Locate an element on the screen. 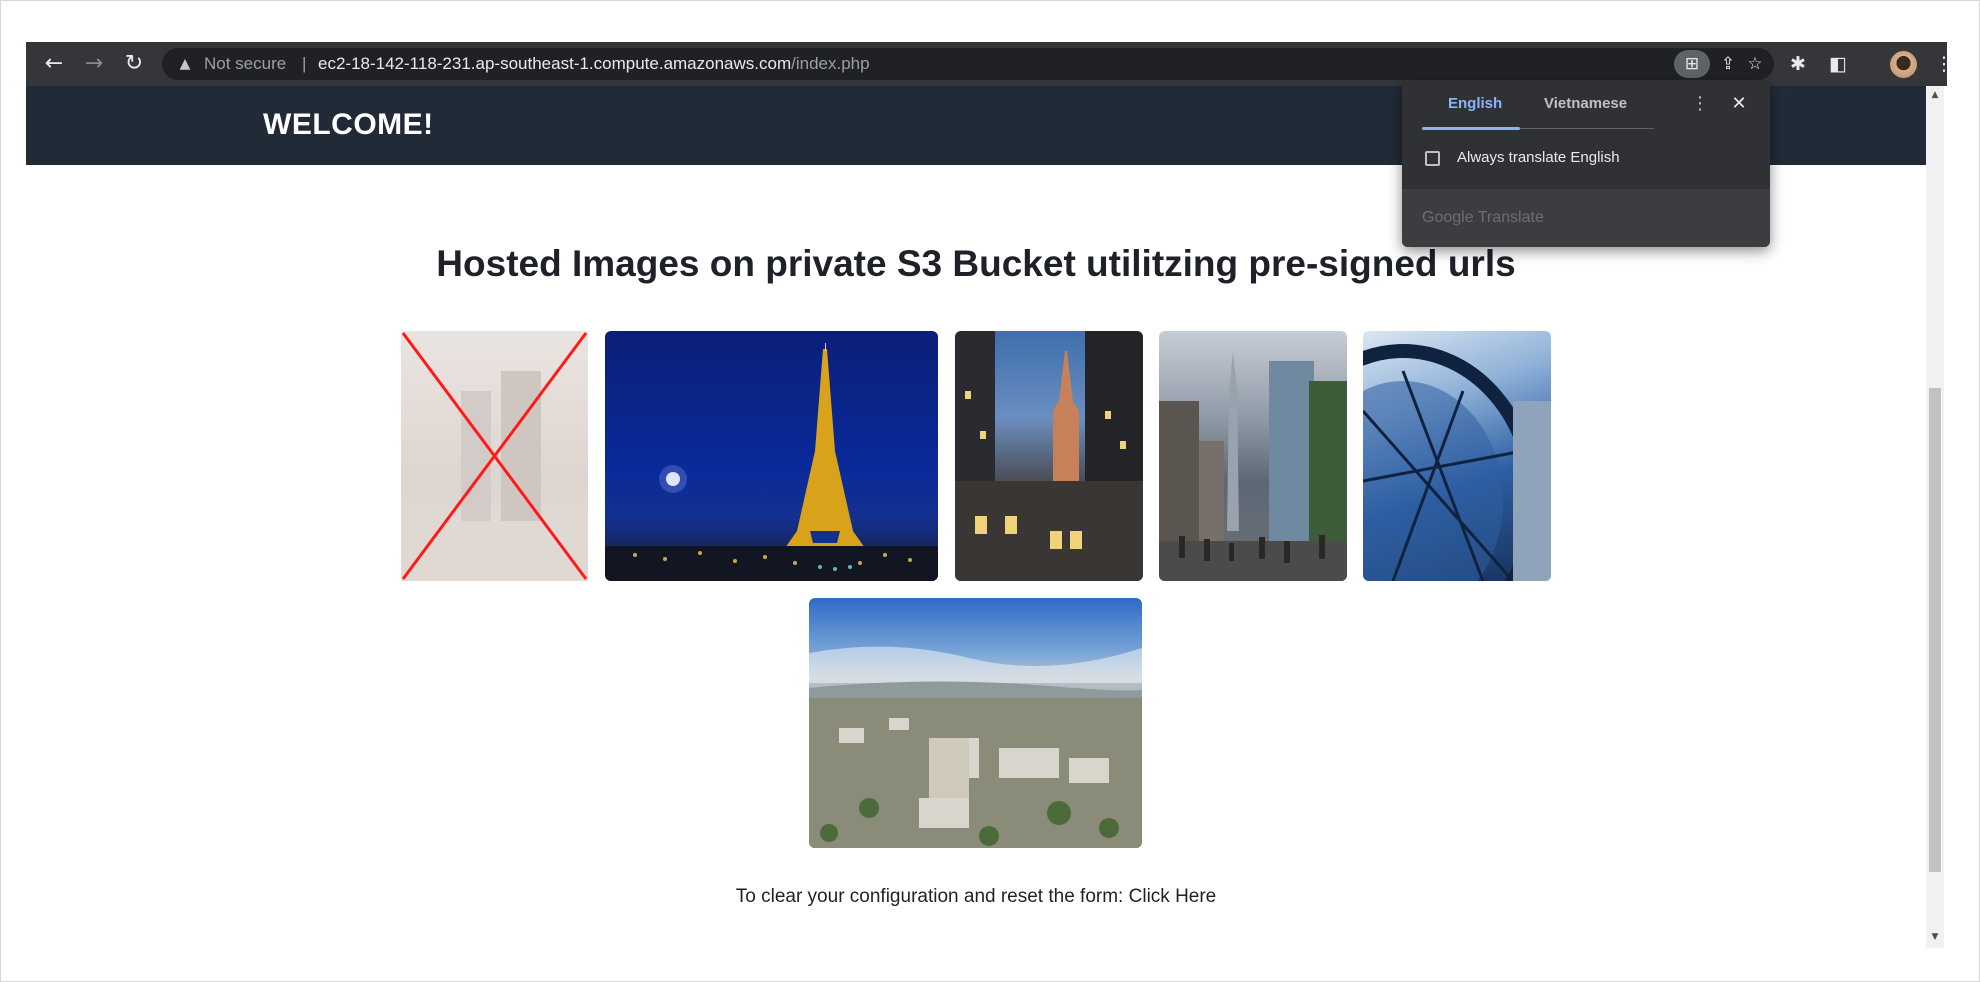 This screenshot has width=1980, height=982. tab-english: English is located at coordinates (1475, 104).